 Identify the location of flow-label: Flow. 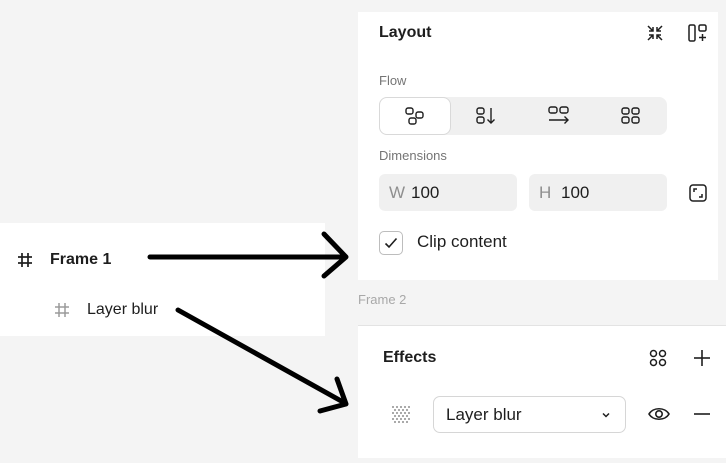
(393, 80).